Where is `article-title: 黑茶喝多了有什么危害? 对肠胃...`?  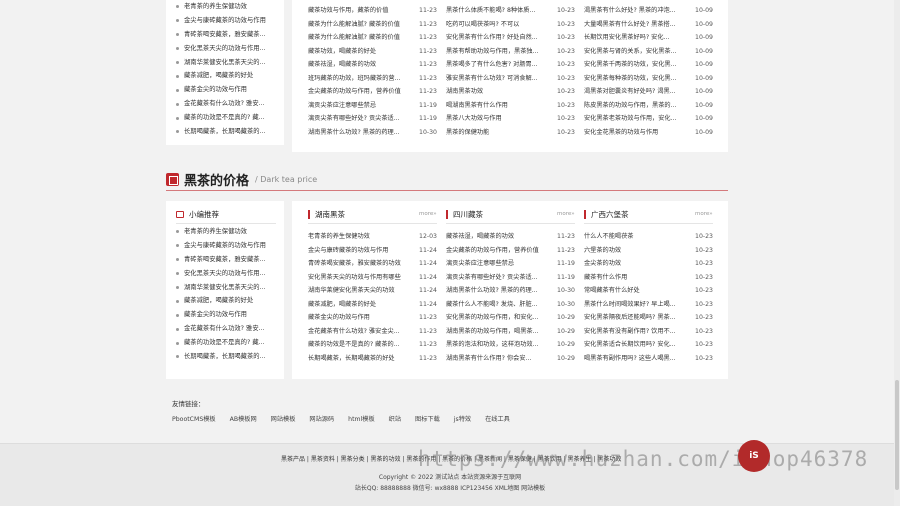 article-title: 黑茶喝多了有什么危害? 对肠胃... is located at coordinates (498, 65).